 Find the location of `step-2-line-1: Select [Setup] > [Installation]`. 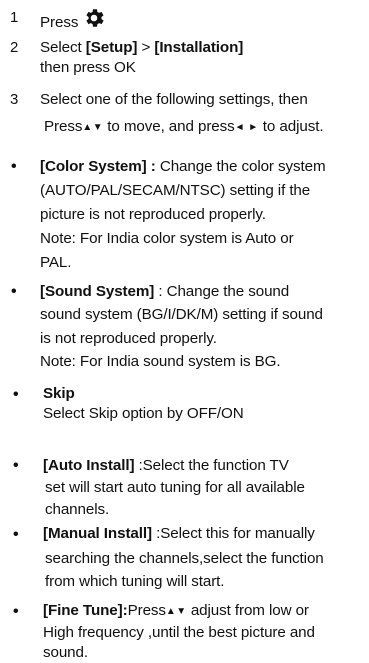

step-2-line-1: Select [Setup] > [Installation] is located at coordinates (141, 48).